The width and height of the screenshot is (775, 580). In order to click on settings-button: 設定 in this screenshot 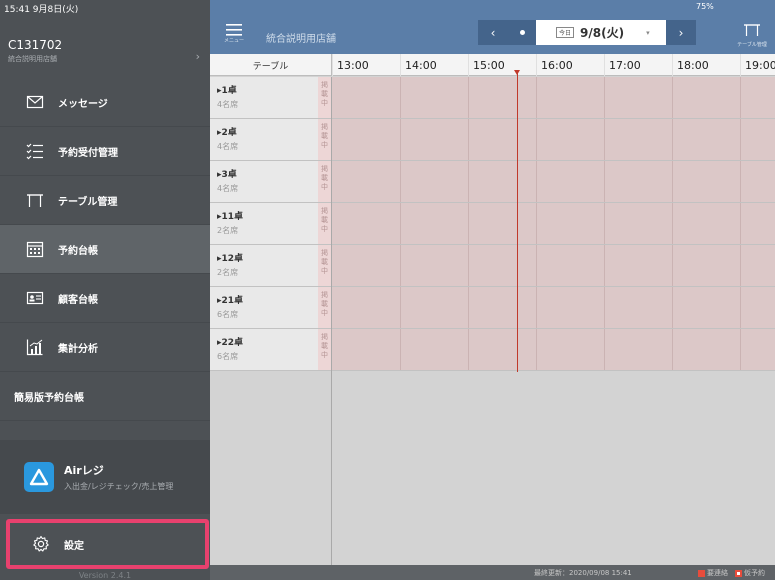, I will do `click(107, 544)`.